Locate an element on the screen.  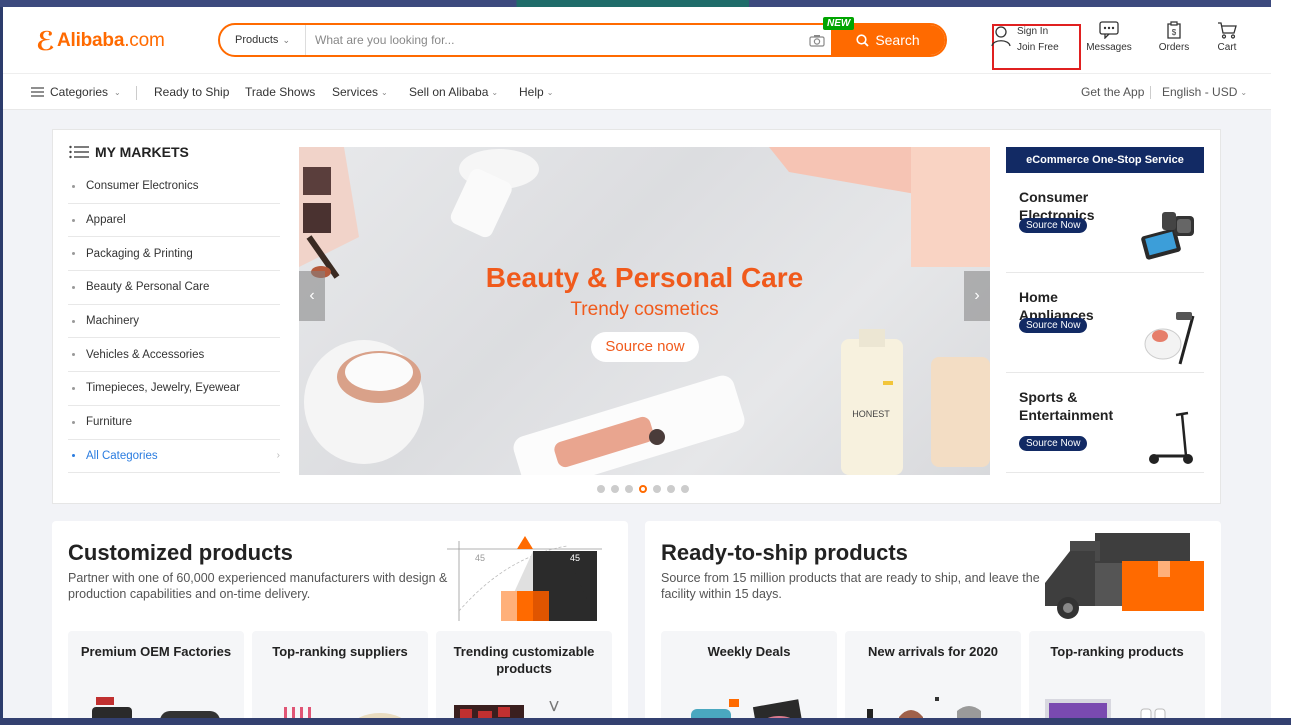
orders-icon: $ is located at coordinates (1174, 30).